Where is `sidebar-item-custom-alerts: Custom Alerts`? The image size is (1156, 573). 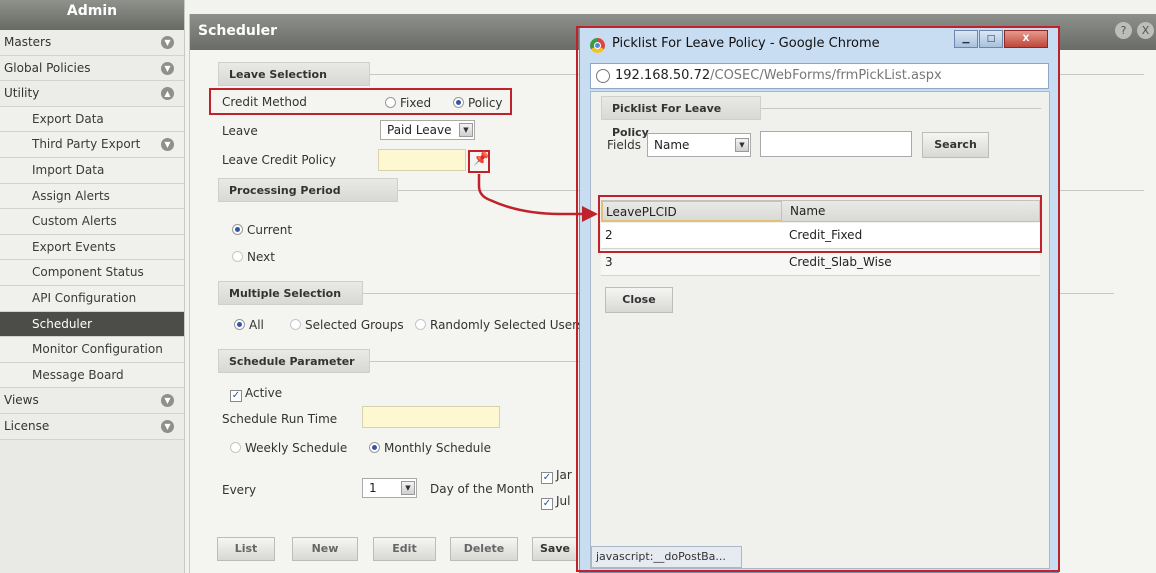 sidebar-item-custom-alerts: Custom Alerts is located at coordinates (92, 222).